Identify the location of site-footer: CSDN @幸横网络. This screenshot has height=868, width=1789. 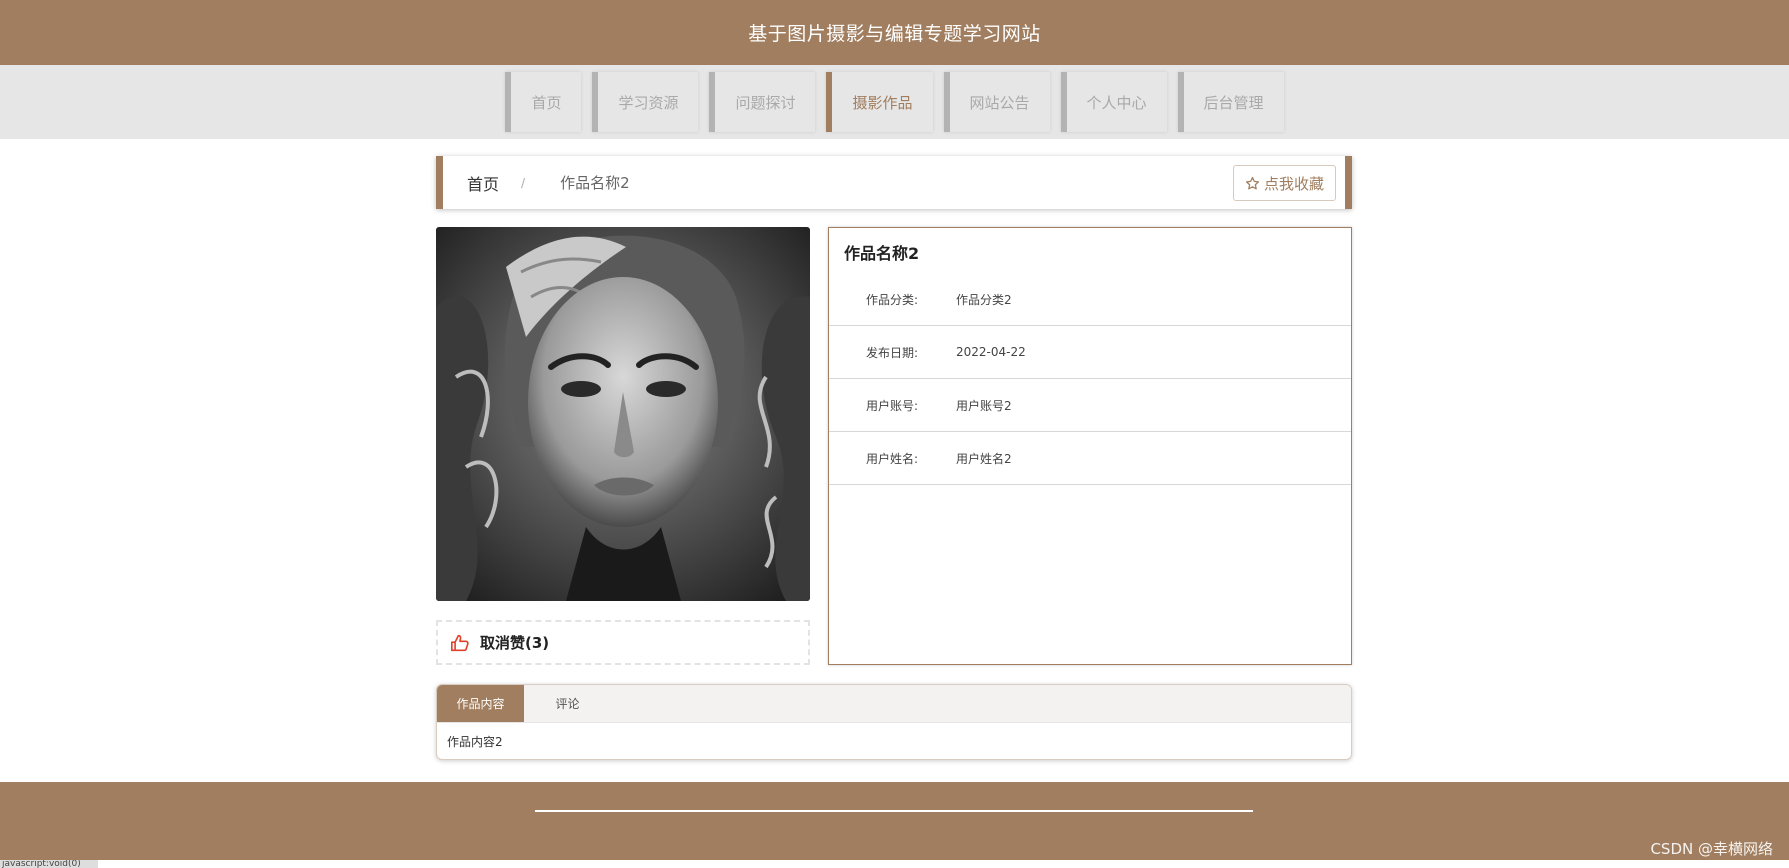
(894, 821).